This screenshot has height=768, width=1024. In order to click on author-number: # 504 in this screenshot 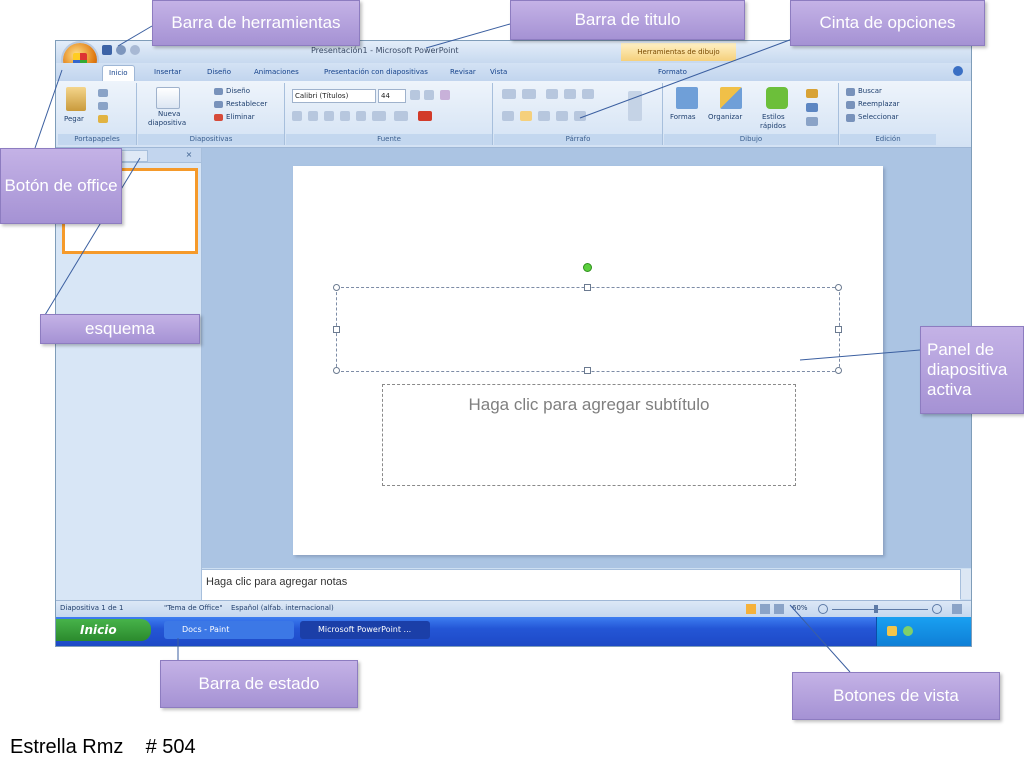, I will do `click(170, 747)`.